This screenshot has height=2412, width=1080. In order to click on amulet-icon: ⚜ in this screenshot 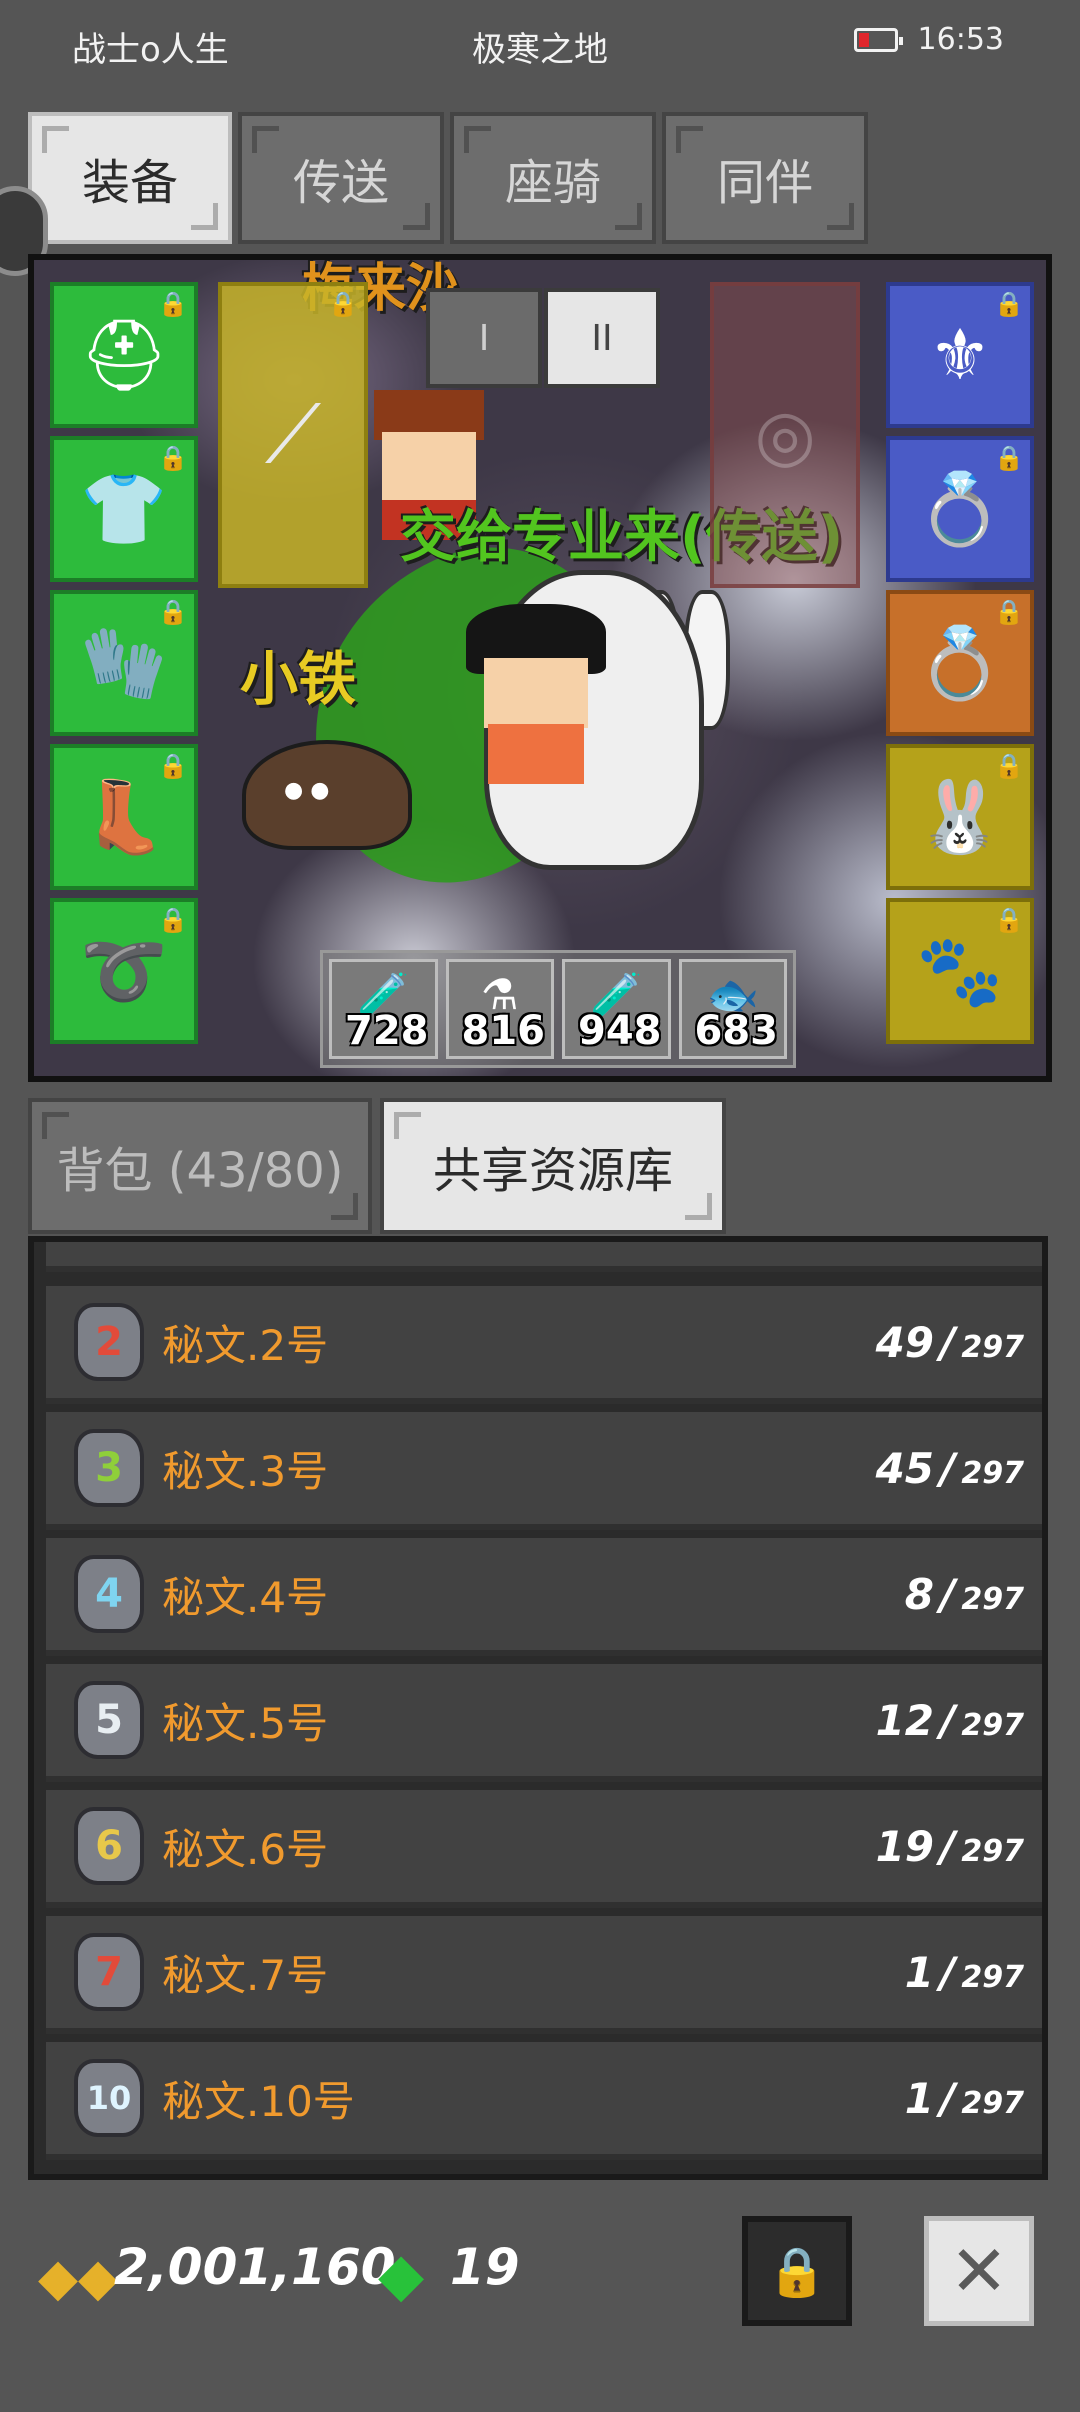, I will do `click(960, 355)`.